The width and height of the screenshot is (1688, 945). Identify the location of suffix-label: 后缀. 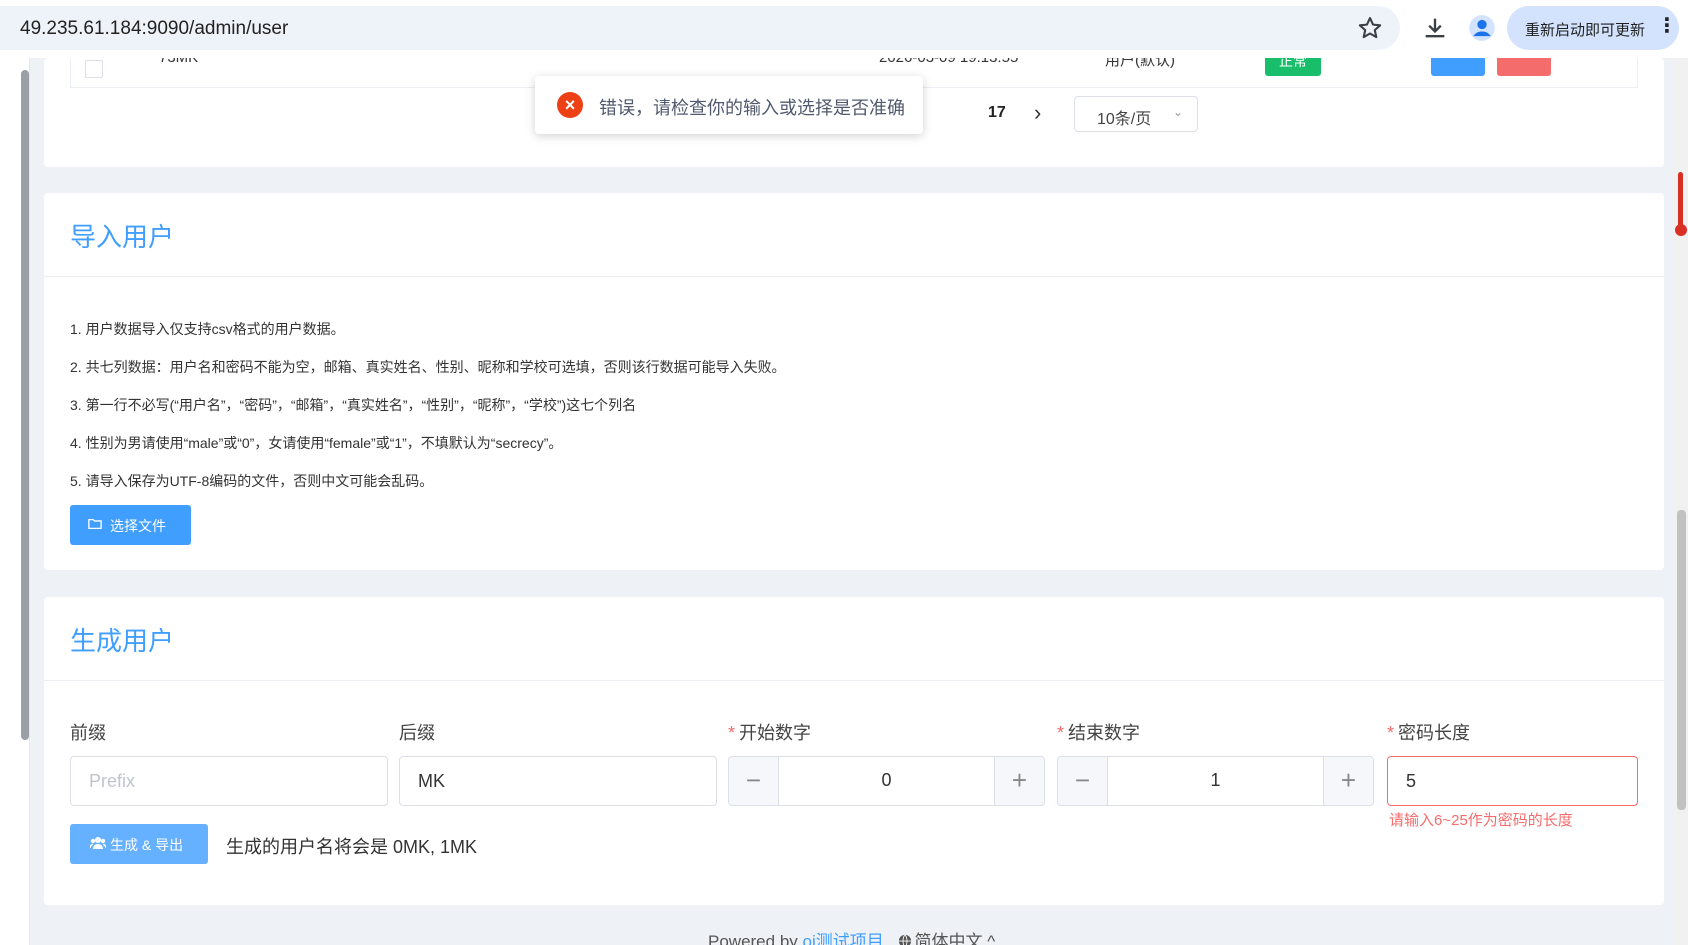
(417, 733).